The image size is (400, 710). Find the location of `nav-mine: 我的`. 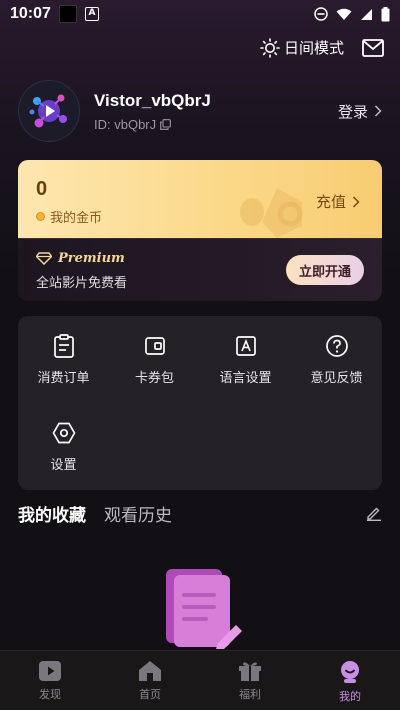

nav-mine: 我的 is located at coordinates (350, 680).